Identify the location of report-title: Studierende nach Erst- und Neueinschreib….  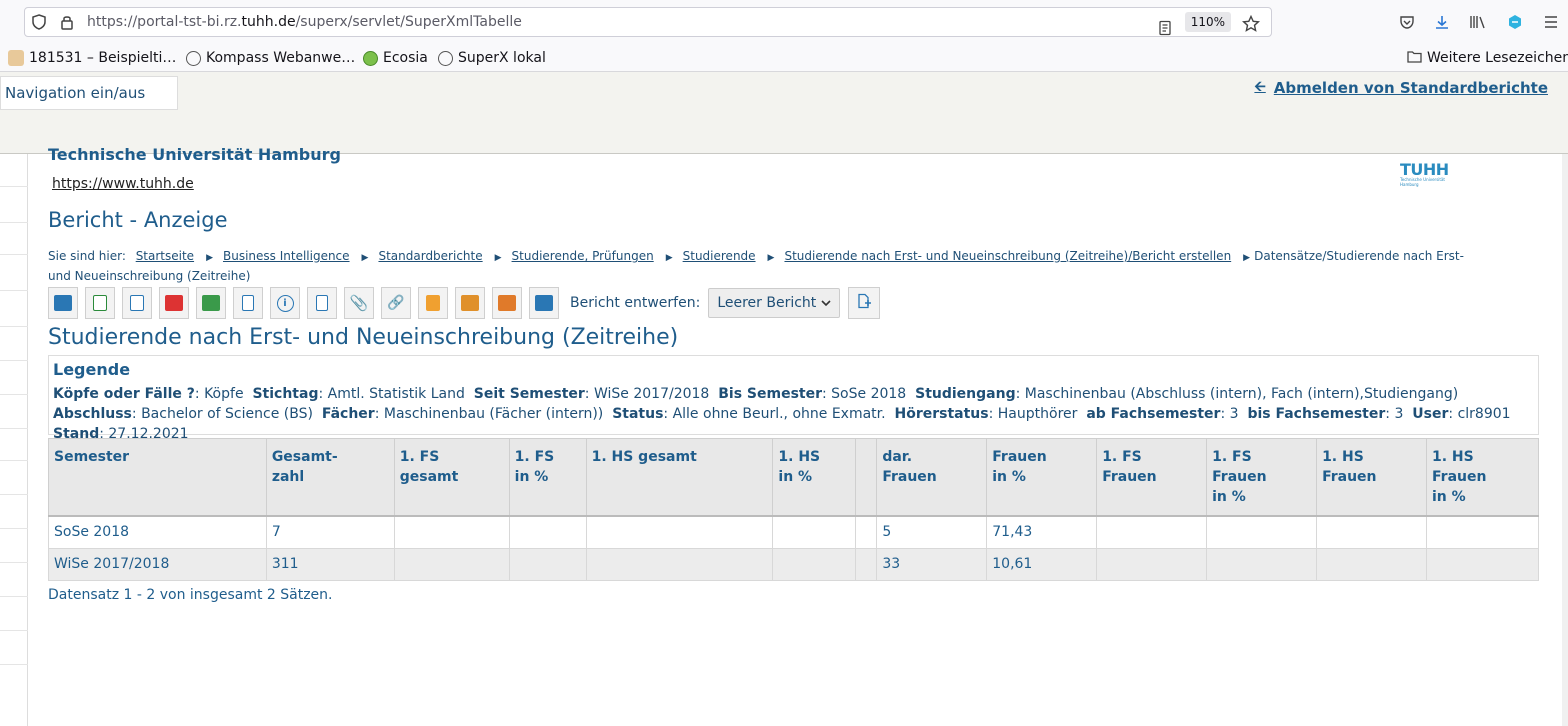
(363, 337).